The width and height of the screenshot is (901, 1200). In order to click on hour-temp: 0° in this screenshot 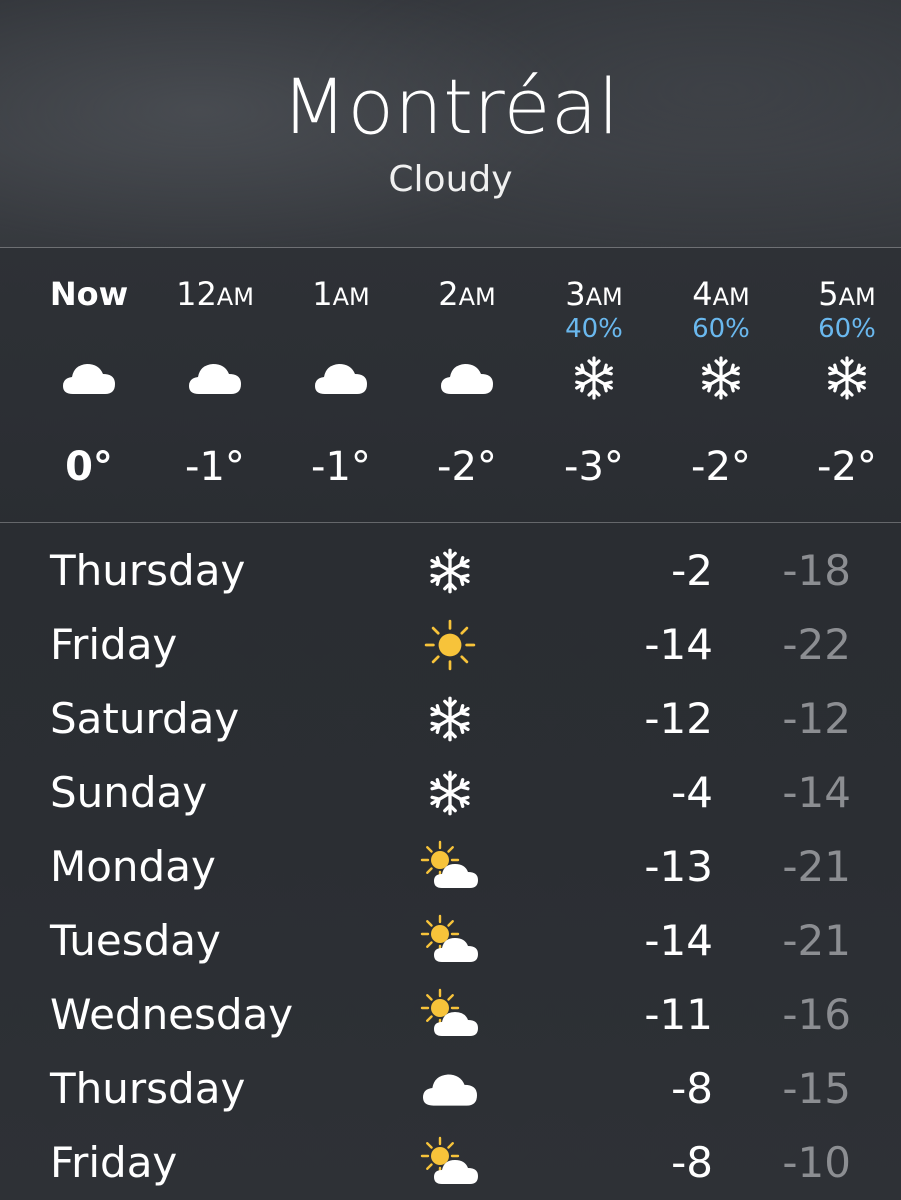, I will do `click(89, 467)`.